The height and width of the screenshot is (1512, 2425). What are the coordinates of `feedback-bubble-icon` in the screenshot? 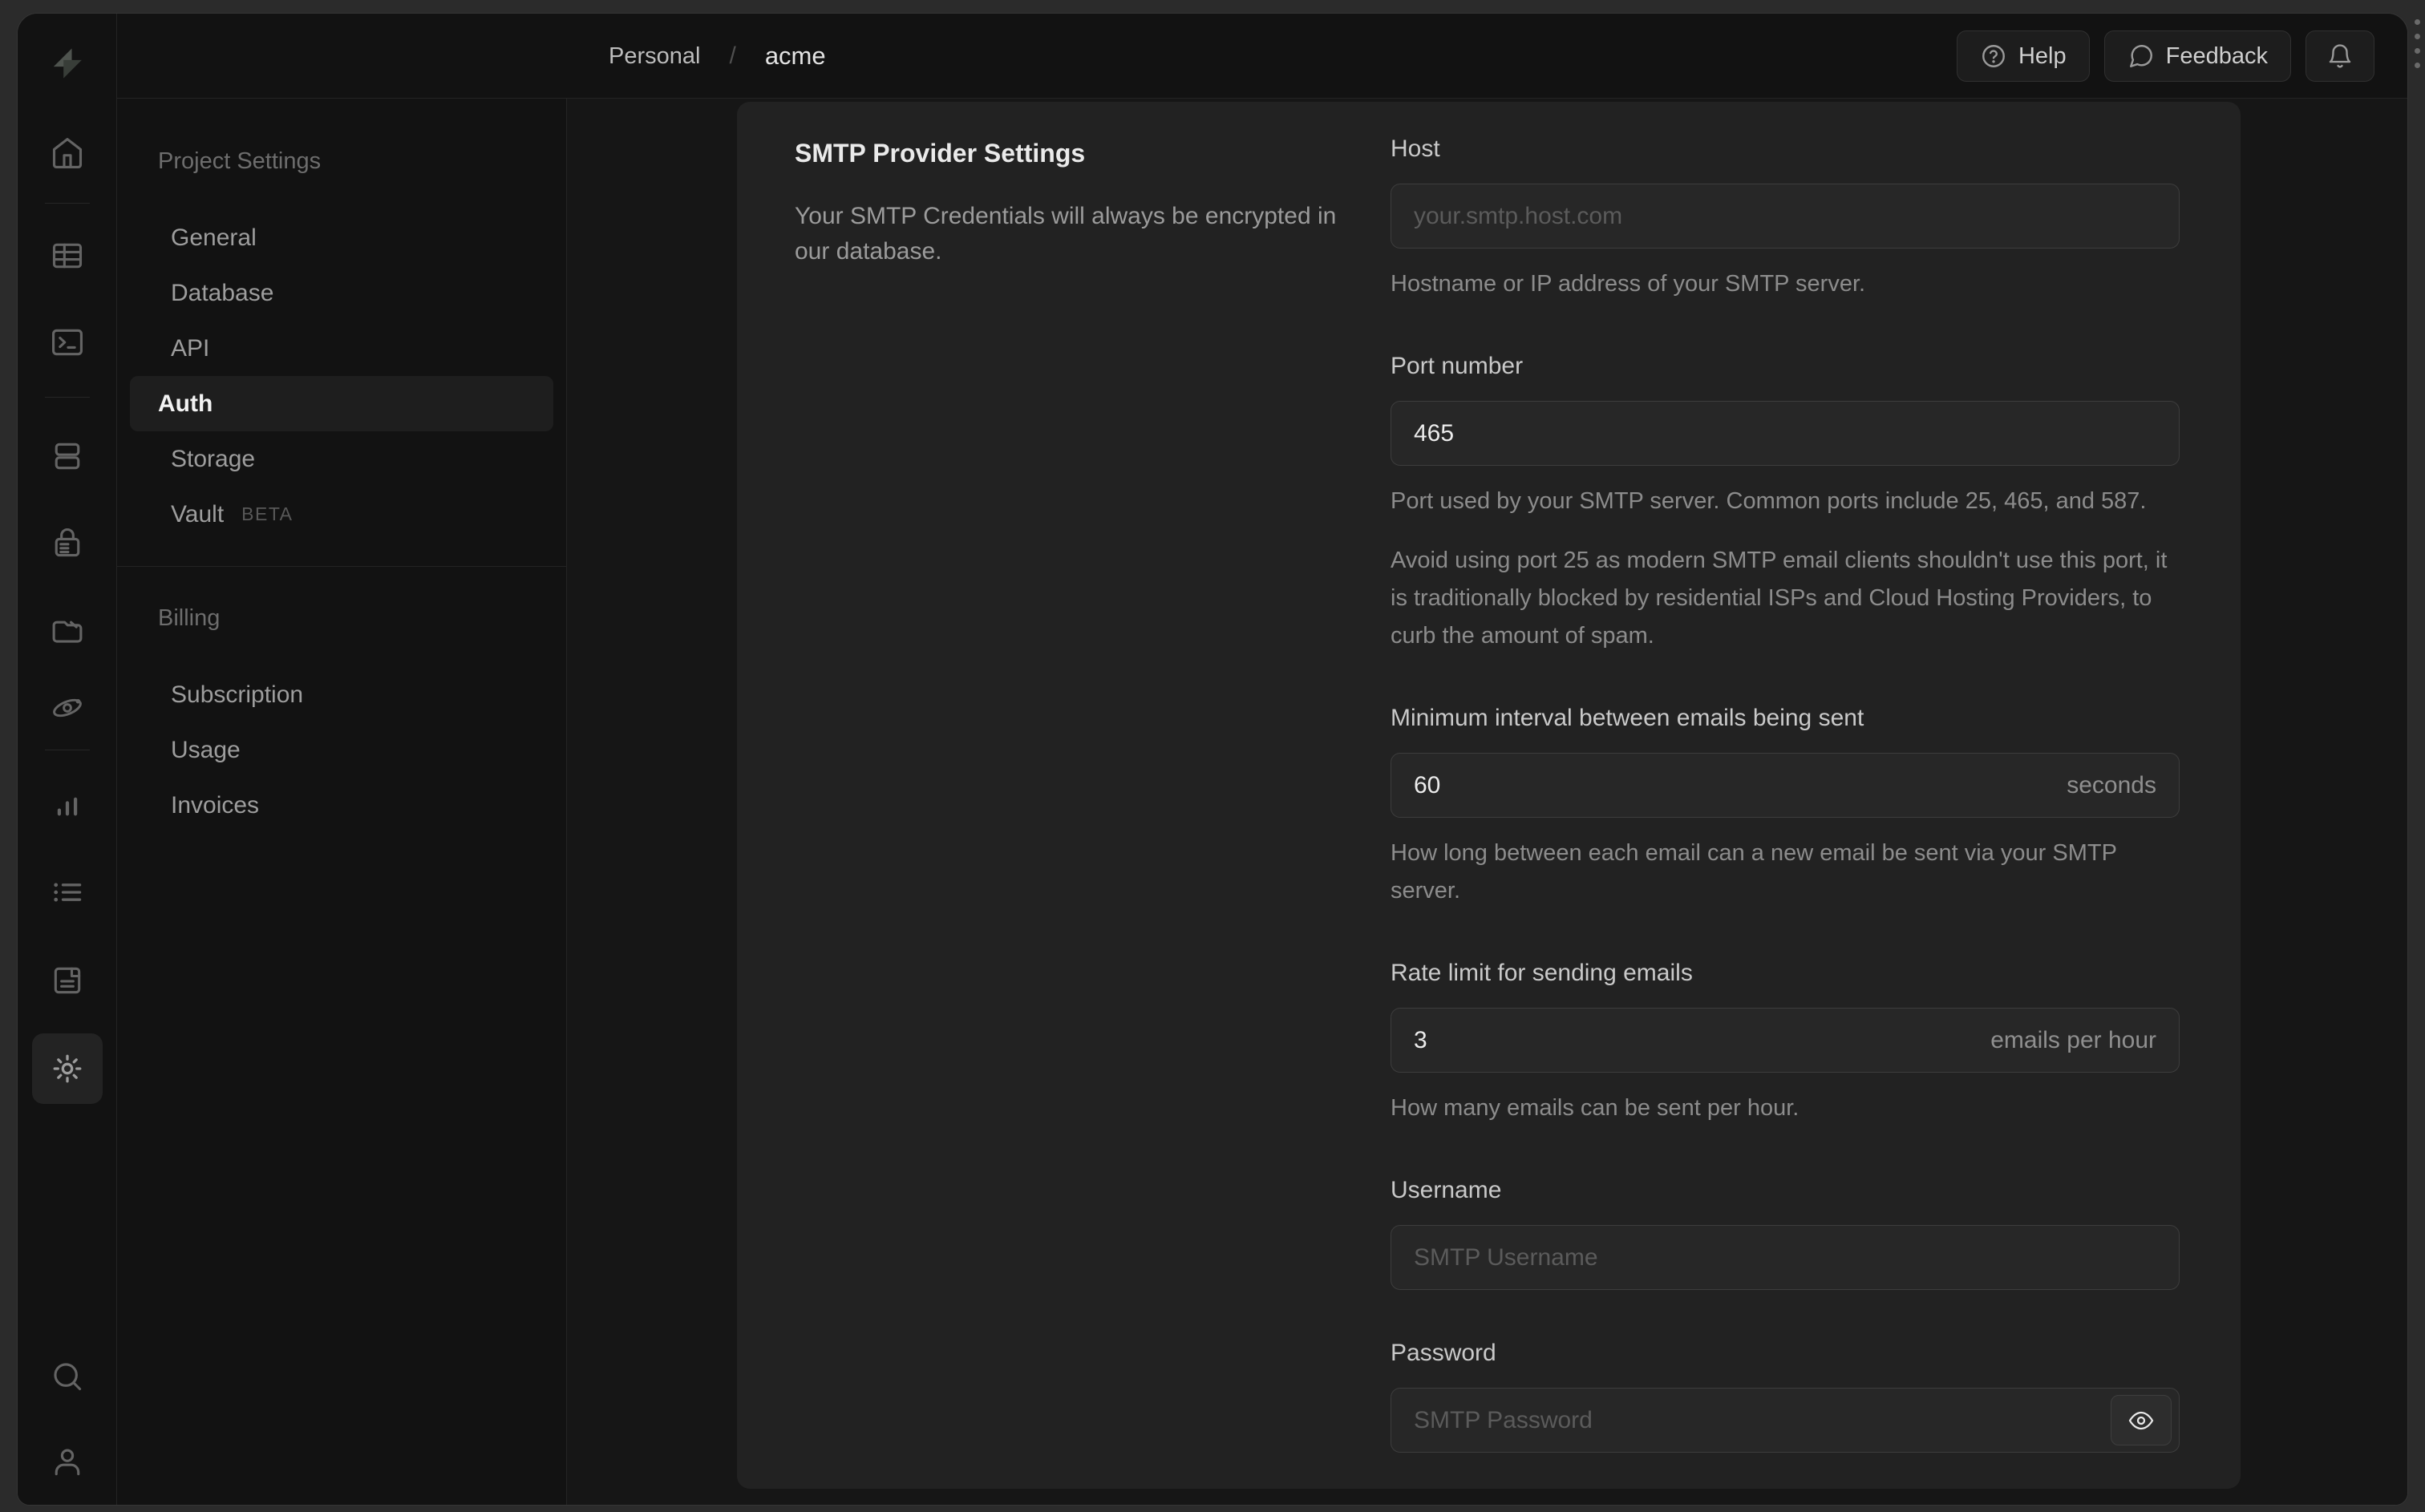 It's located at (2140, 56).